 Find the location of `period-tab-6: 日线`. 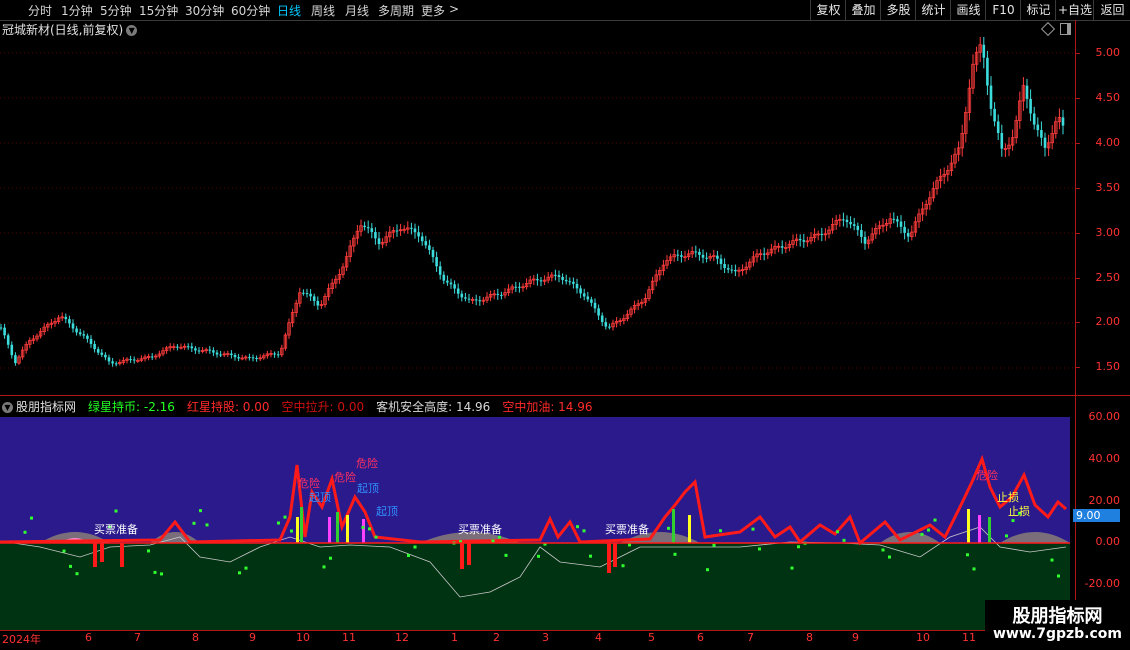

period-tab-6: 日线 is located at coordinates (289, 10).